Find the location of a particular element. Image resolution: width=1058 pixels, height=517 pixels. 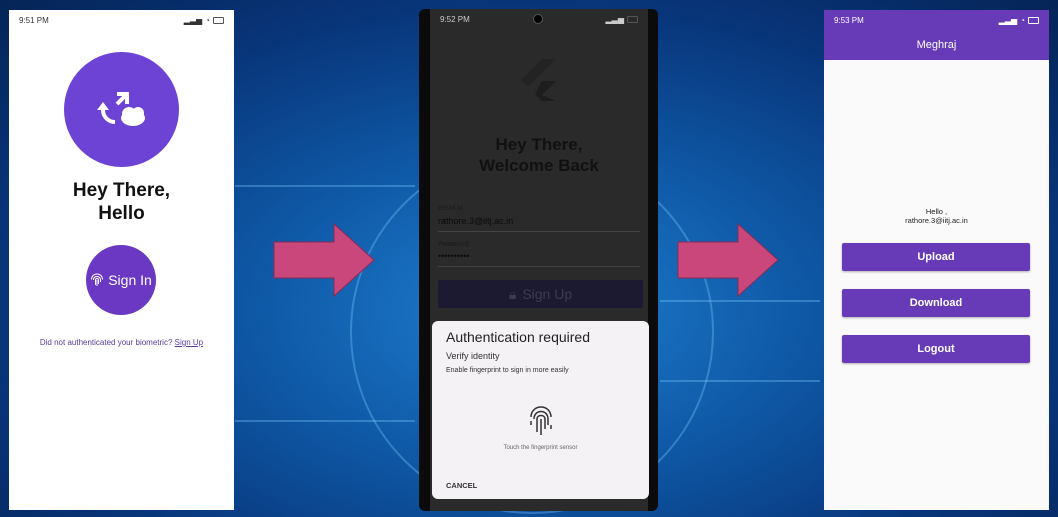

sign-up-label: Sign Up is located at coordinates (547, 294).